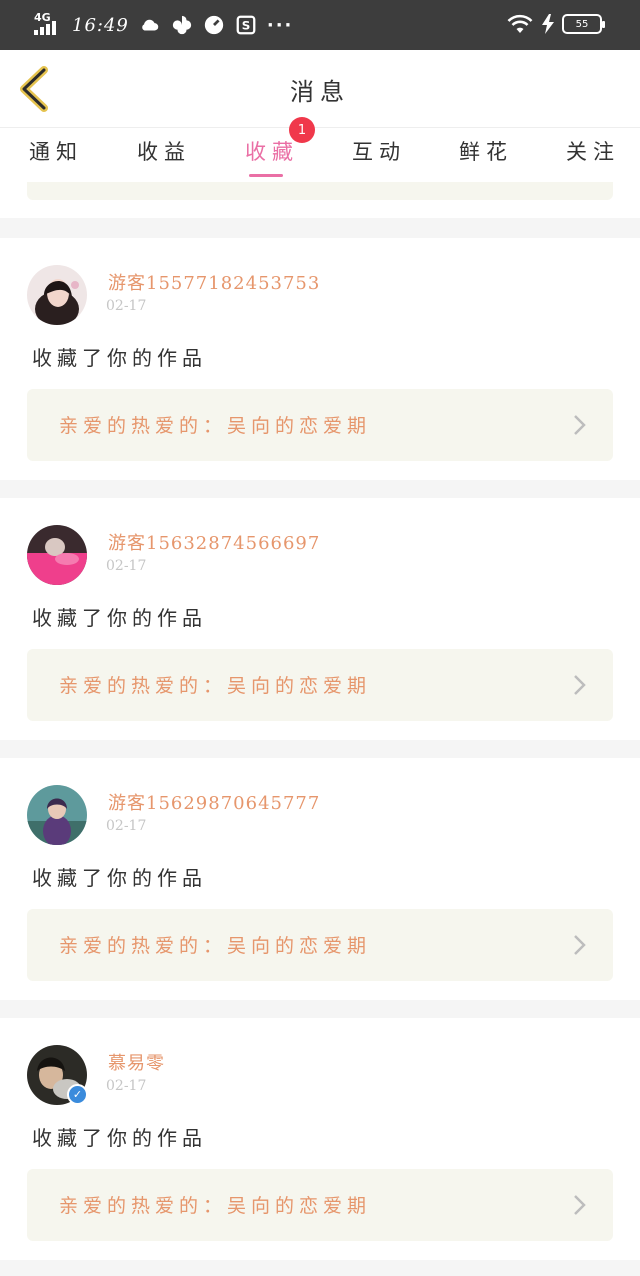  Describe the element at coordinates (266, 175) in the screenshot. I see `active-tab-indicator` at that location.